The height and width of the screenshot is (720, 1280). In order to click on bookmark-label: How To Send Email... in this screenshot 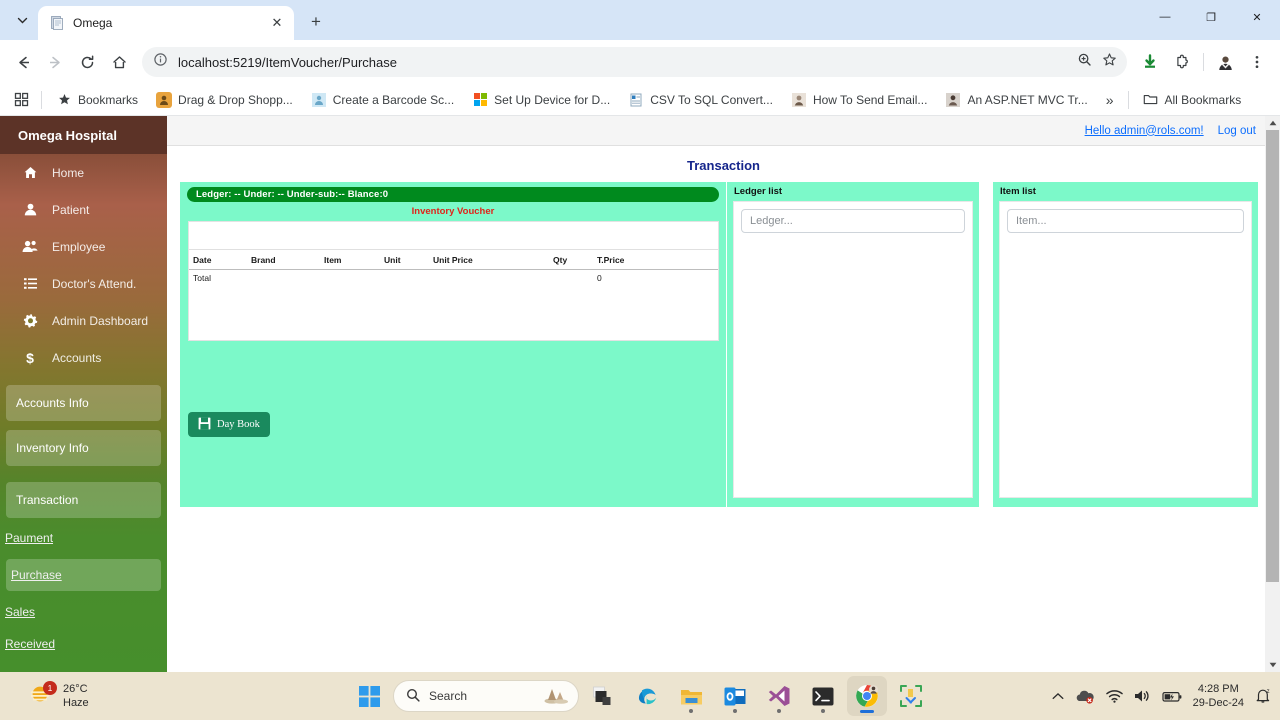, I will do `click(870, 99)`.